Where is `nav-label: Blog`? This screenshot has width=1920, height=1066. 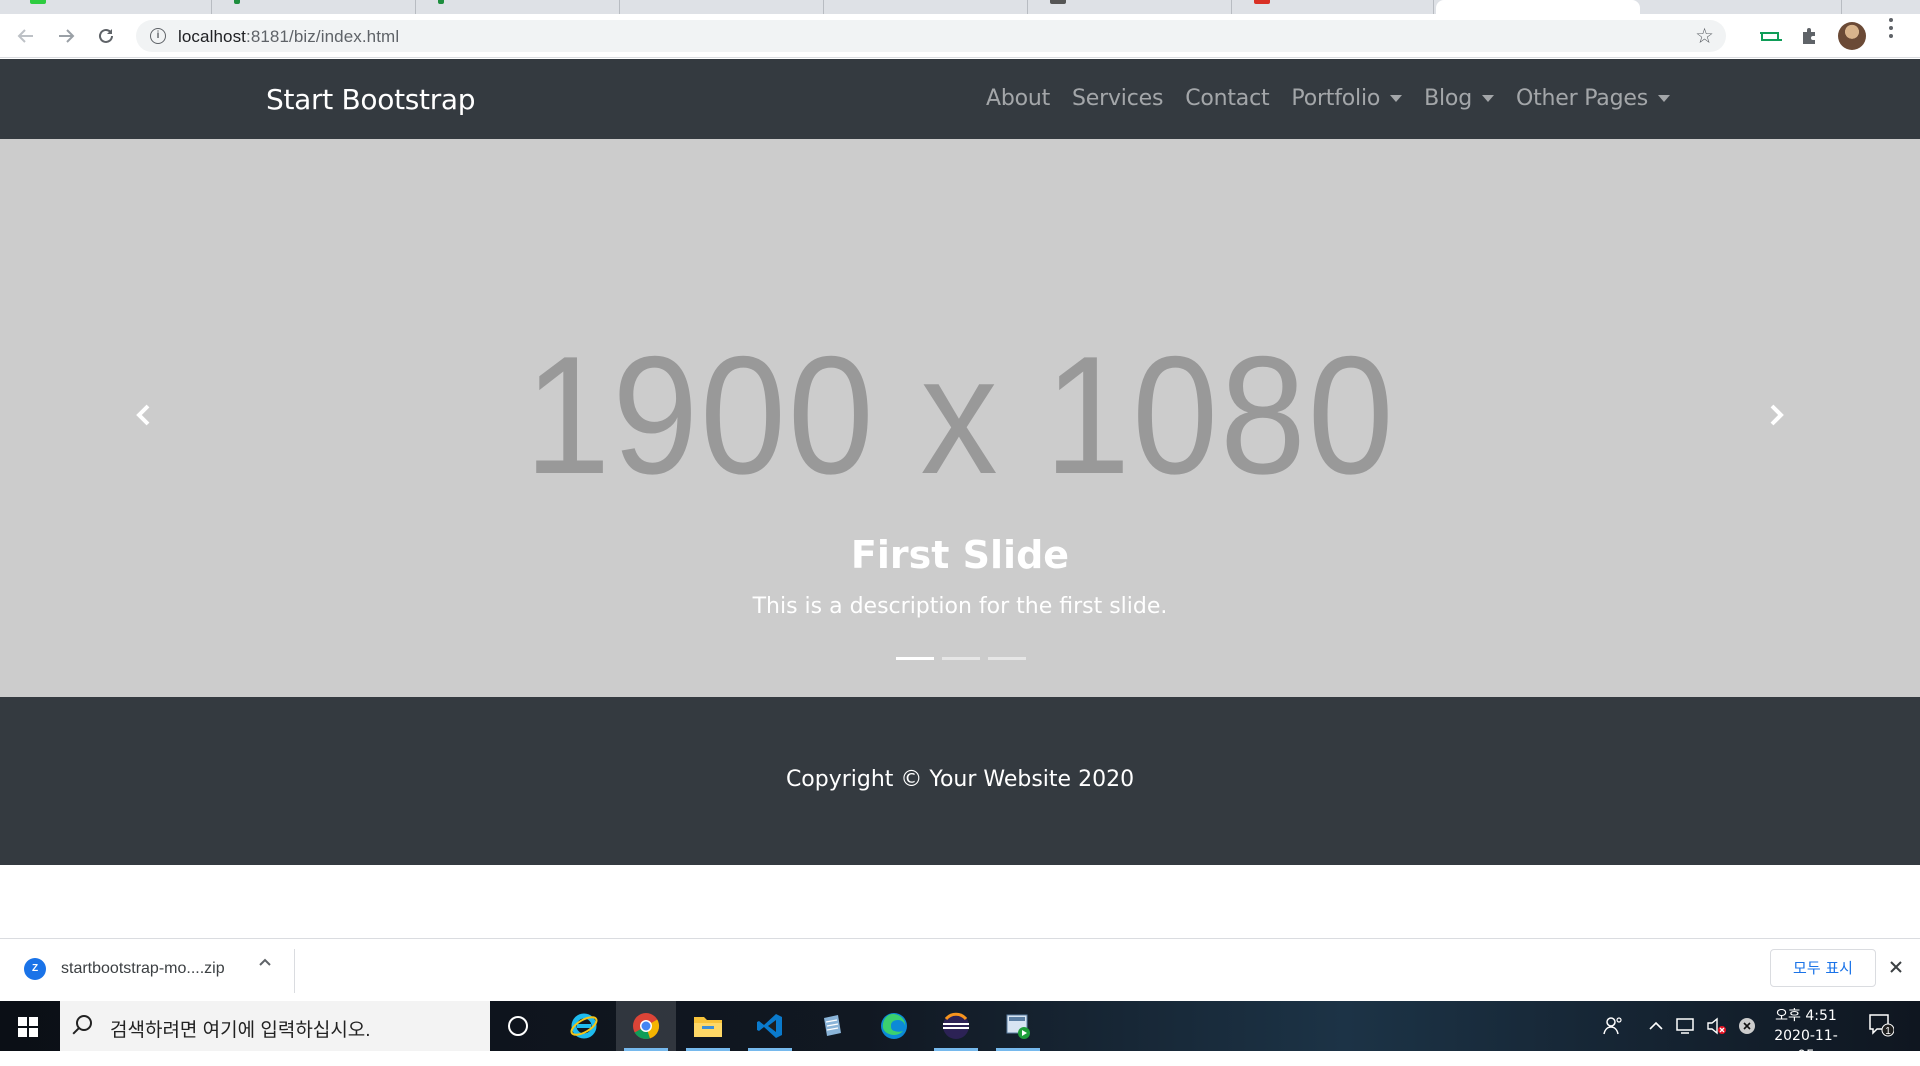 nav-label: Blog is located at coordinates (1448, 98).